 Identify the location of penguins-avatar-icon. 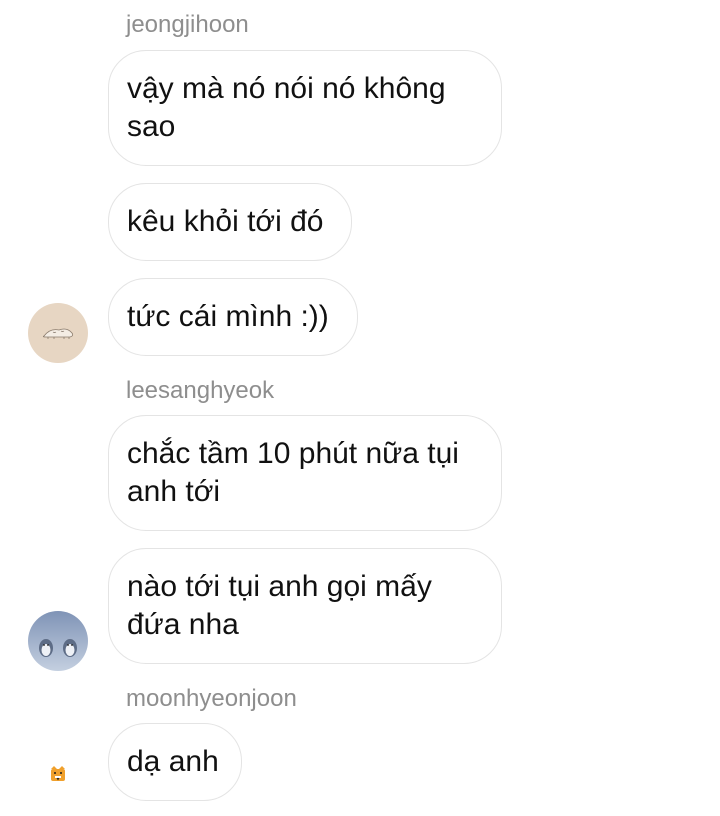
(58, 641).